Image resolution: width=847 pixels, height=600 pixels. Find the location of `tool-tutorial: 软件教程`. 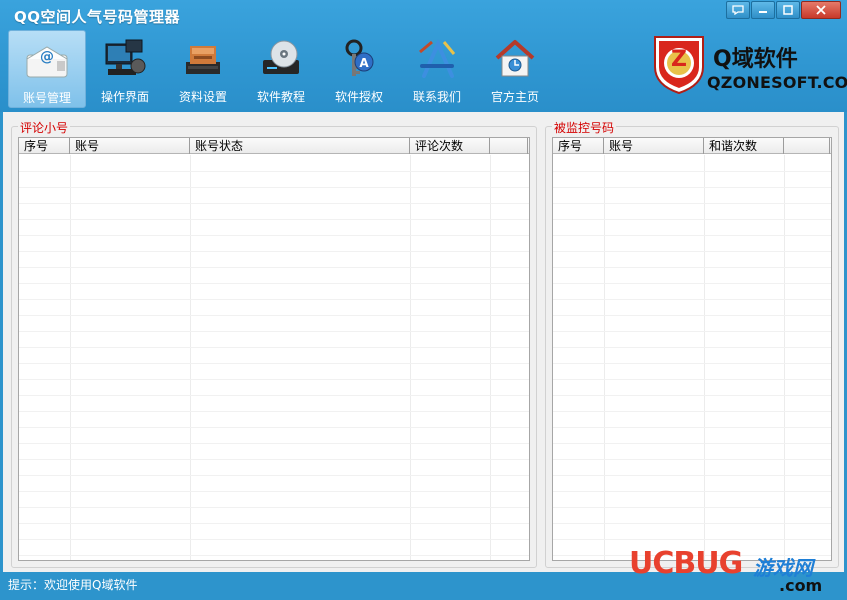

tool-tutorial: 软件教程 is located at coordinates (281, 69).